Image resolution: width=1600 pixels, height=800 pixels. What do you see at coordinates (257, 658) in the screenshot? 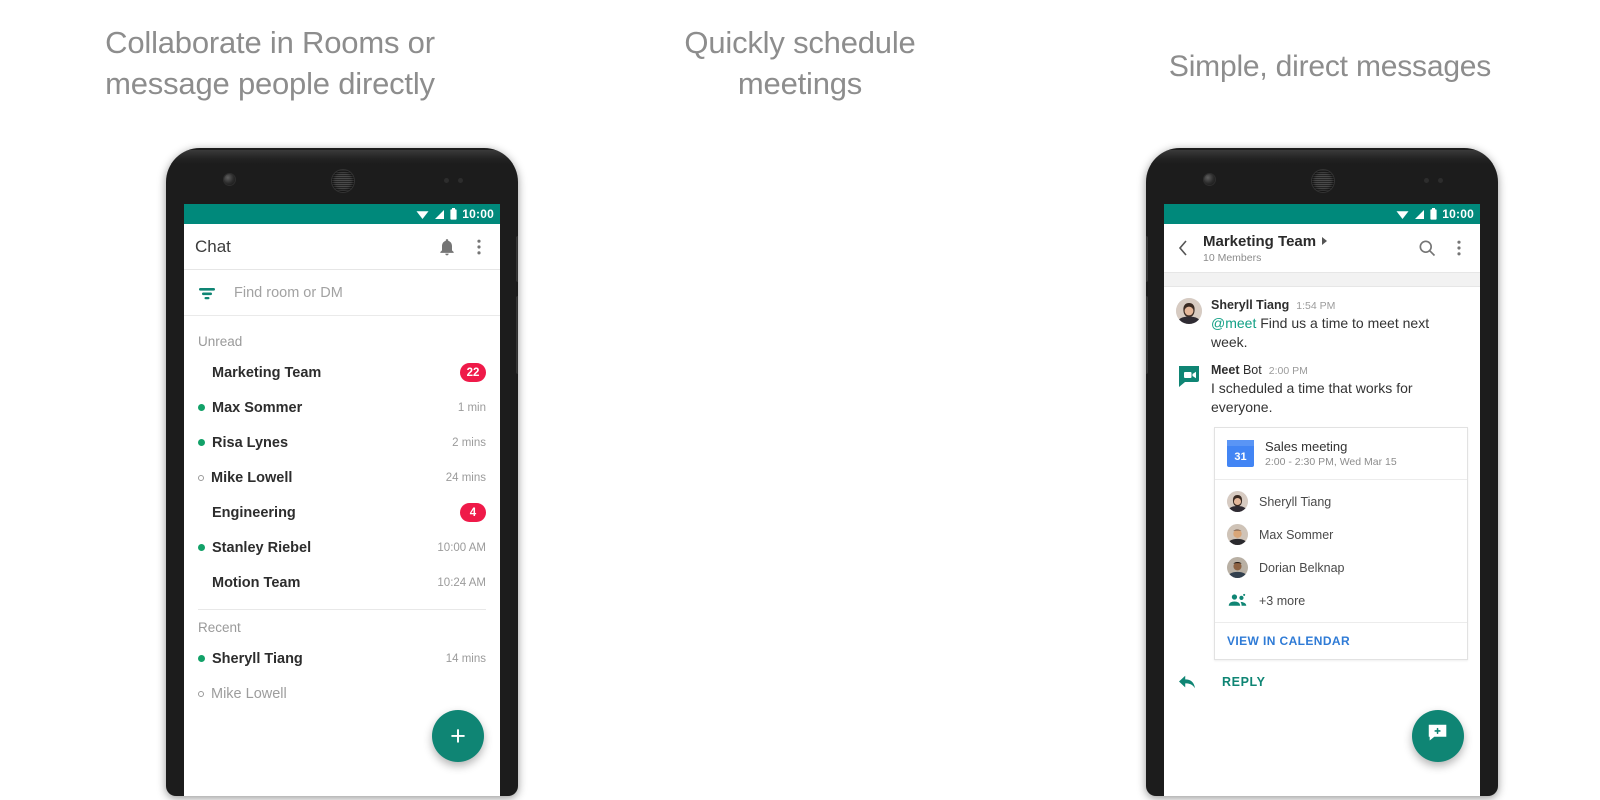
I see `conversation-name: Sheryll Tiang` at bounding box center [257, 658].